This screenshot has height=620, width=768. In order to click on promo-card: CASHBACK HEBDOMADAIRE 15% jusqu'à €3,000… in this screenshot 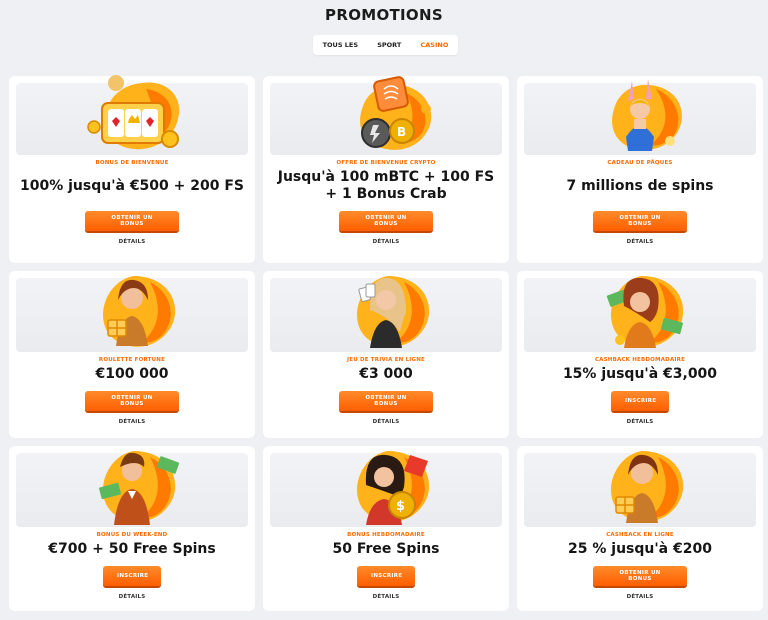, I will do `click(640, 354)`.